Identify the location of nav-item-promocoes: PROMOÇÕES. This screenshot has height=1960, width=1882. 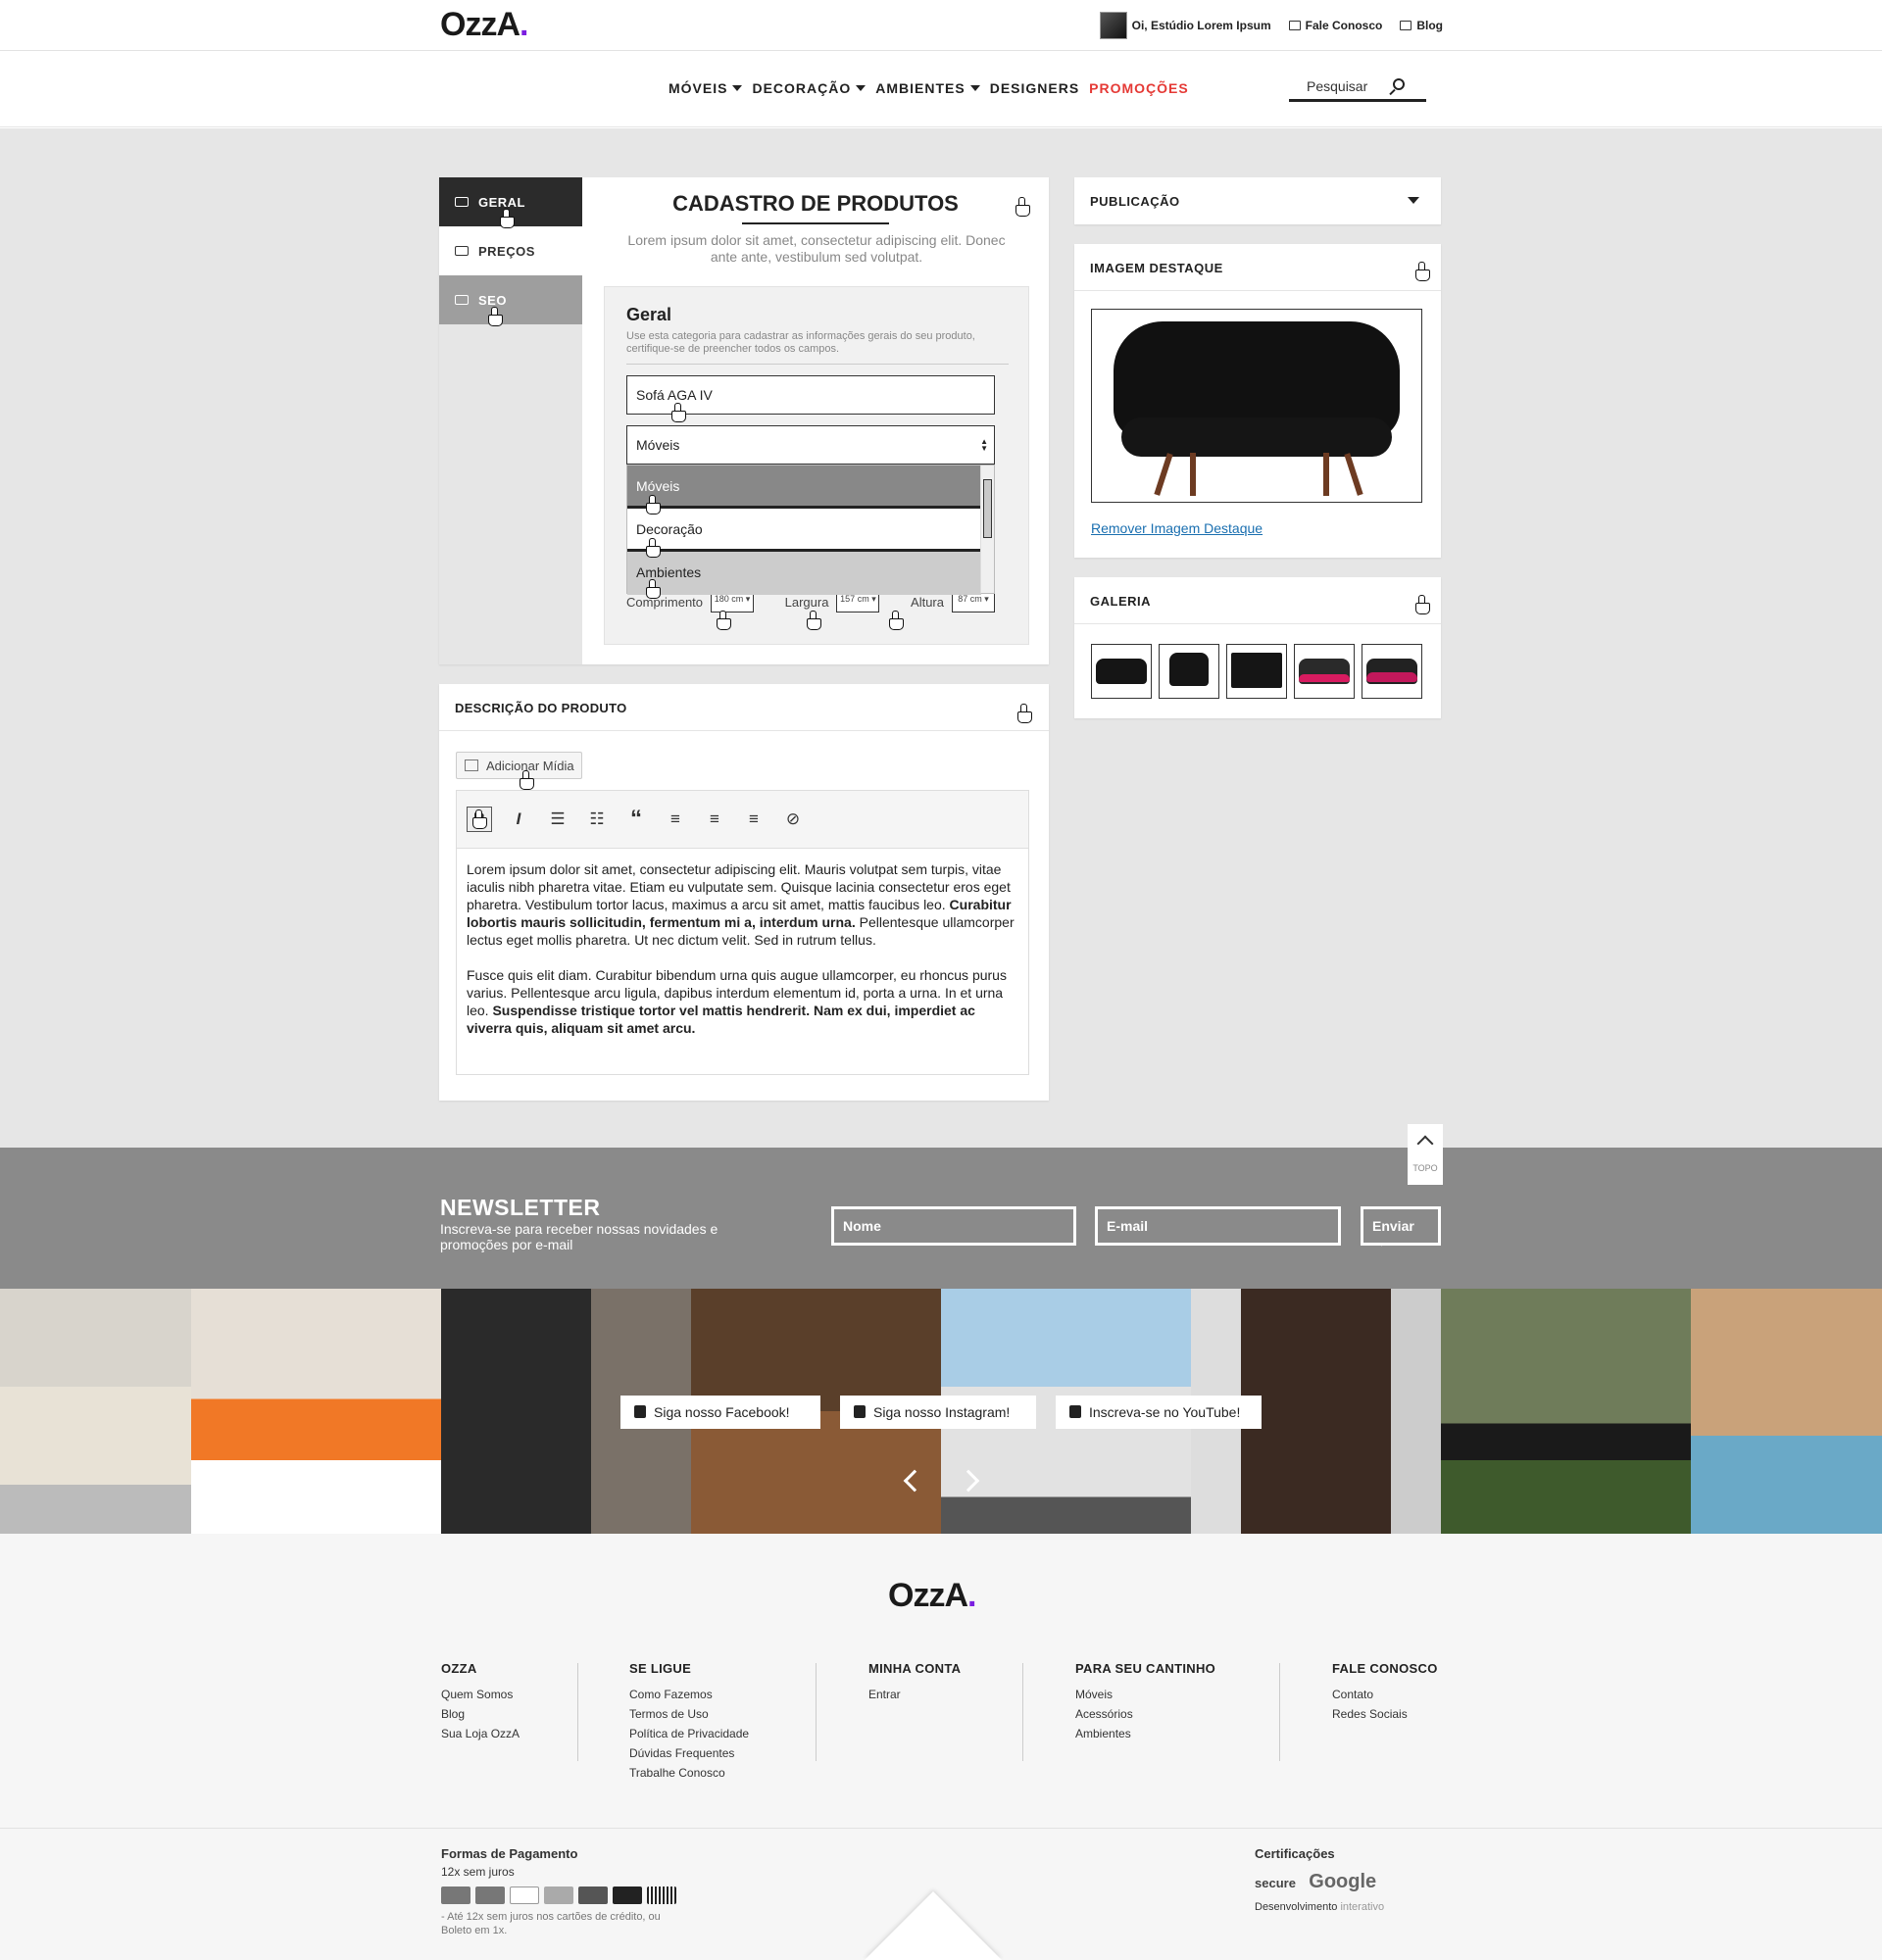
(1139, 88).